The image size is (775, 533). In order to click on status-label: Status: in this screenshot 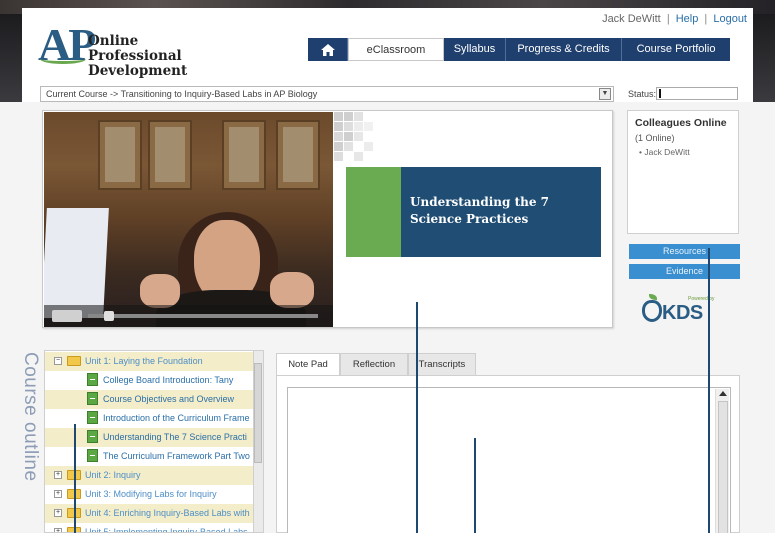, I will do `click(642, 94)`.